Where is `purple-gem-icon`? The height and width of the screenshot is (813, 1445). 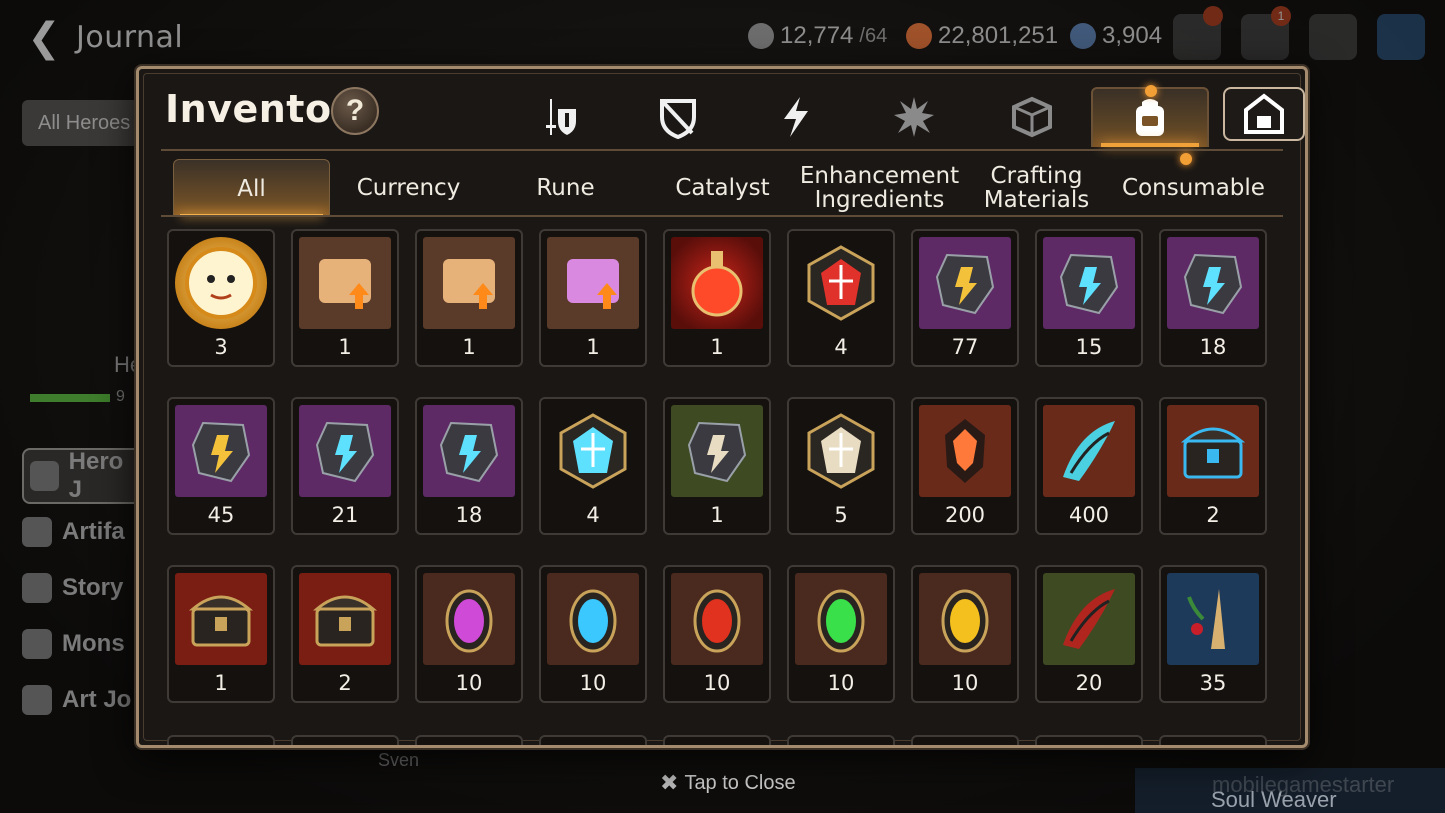
purple-gem-icon is located at coordinates (469, 619).